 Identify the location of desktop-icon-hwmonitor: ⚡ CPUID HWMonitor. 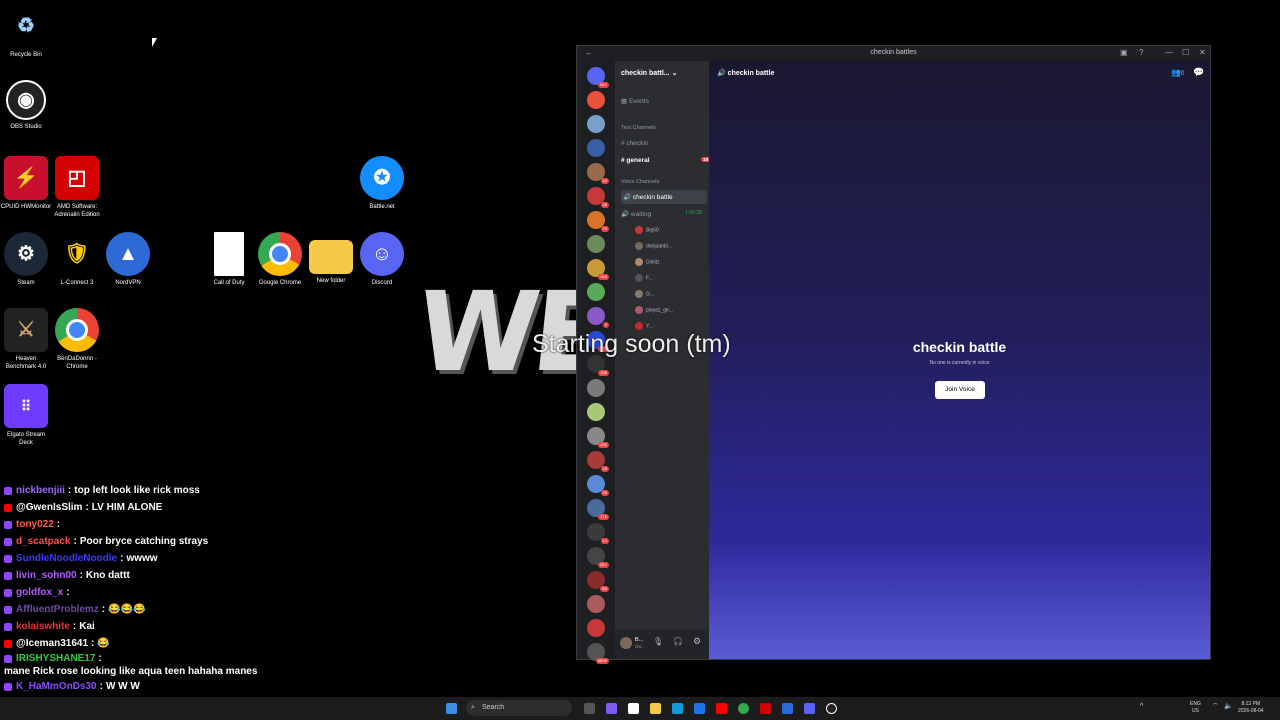
(26, 183).